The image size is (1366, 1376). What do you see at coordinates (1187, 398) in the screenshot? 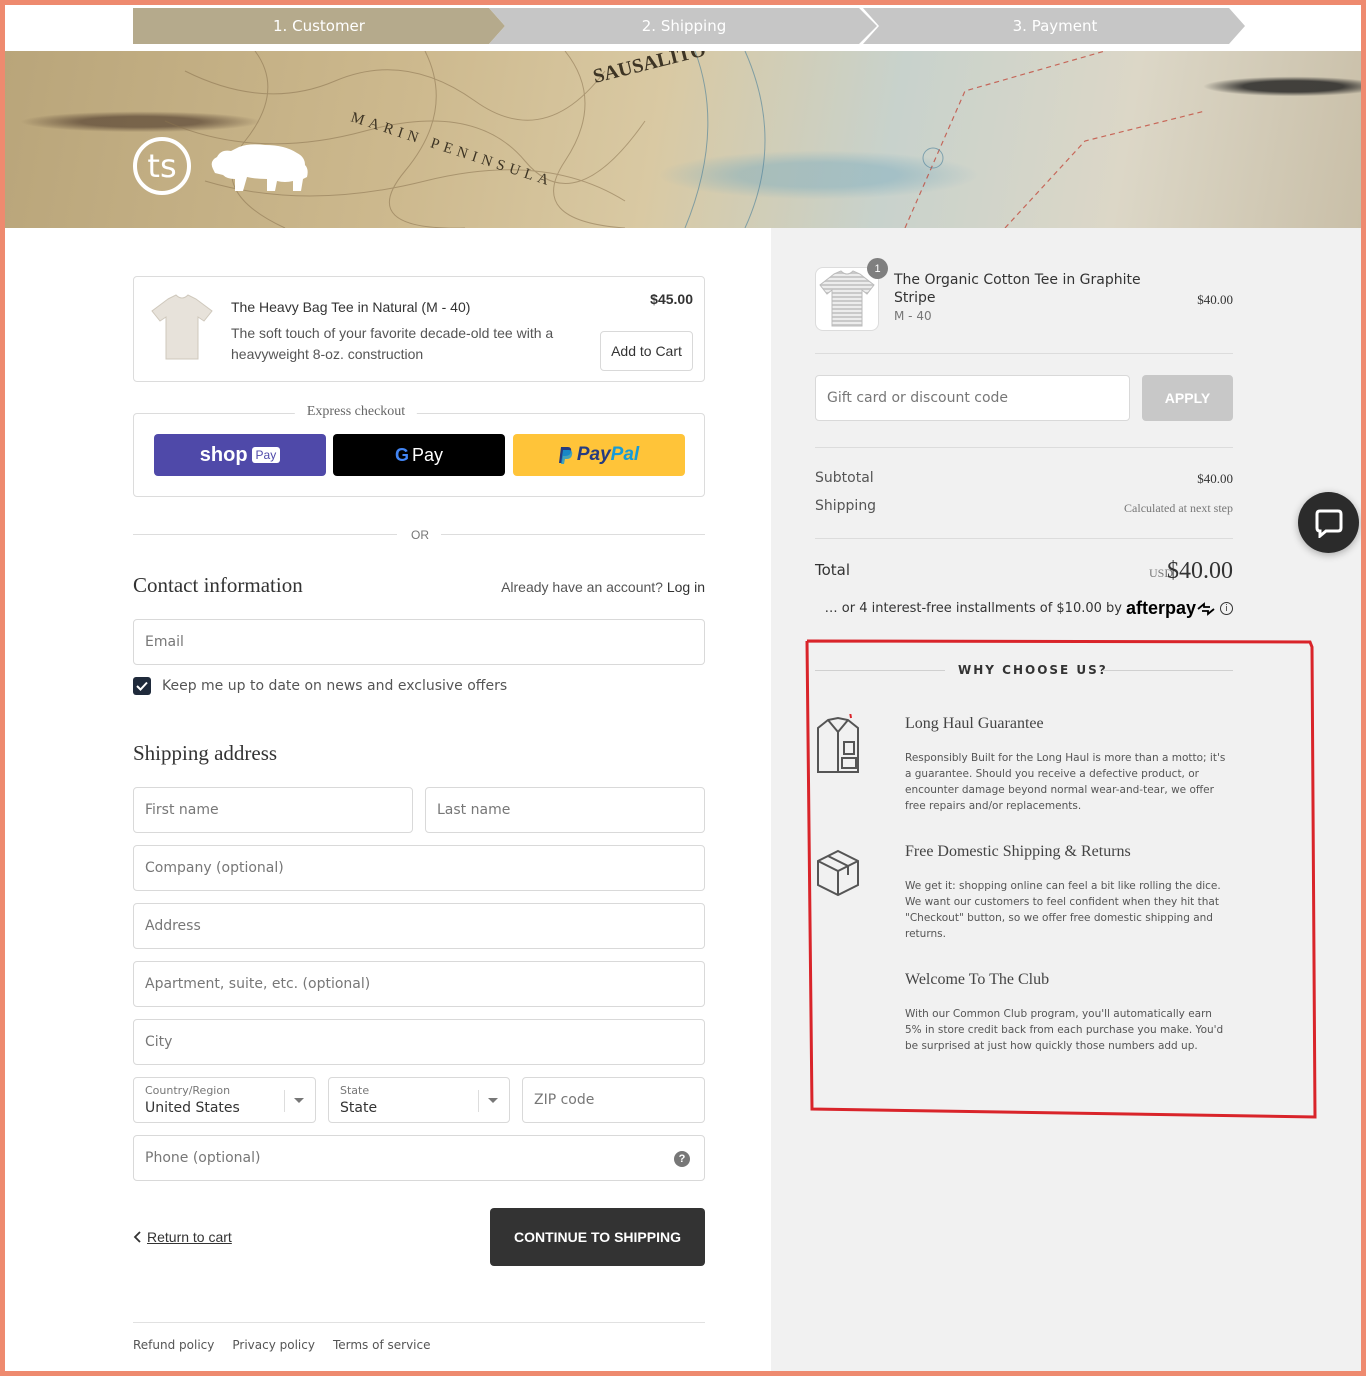
I see `apply-discount-button: APPLY` at bounding box center [1187, 398].